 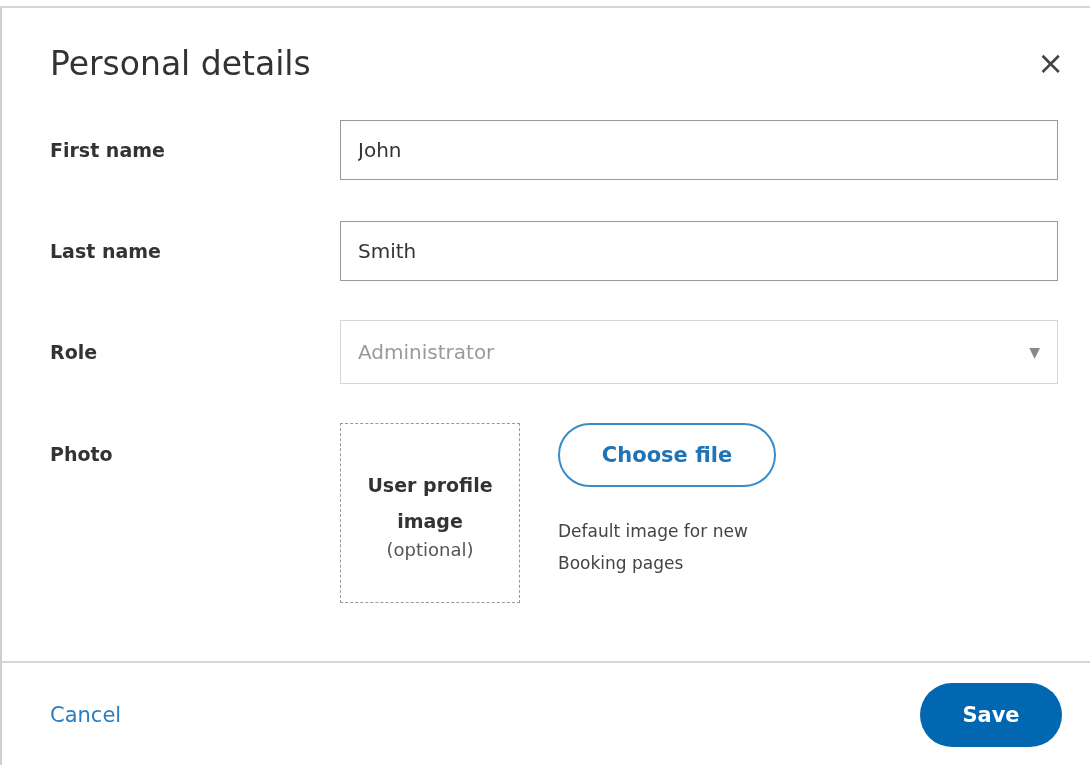 What do you see at coordinates (180, 63) in the screenshot?
I see `dialog-title: Personal details` at bounding box center [180, 63].